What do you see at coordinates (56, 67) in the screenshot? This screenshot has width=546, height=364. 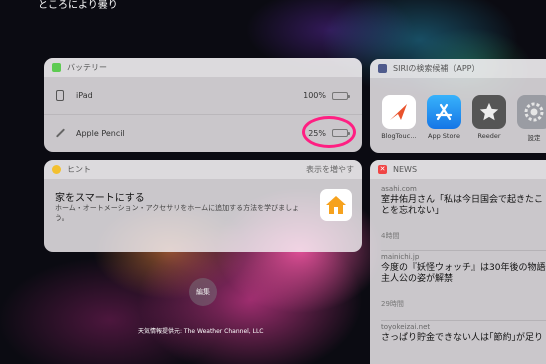 I see `battery-icon` at bounding box center [56, 67].